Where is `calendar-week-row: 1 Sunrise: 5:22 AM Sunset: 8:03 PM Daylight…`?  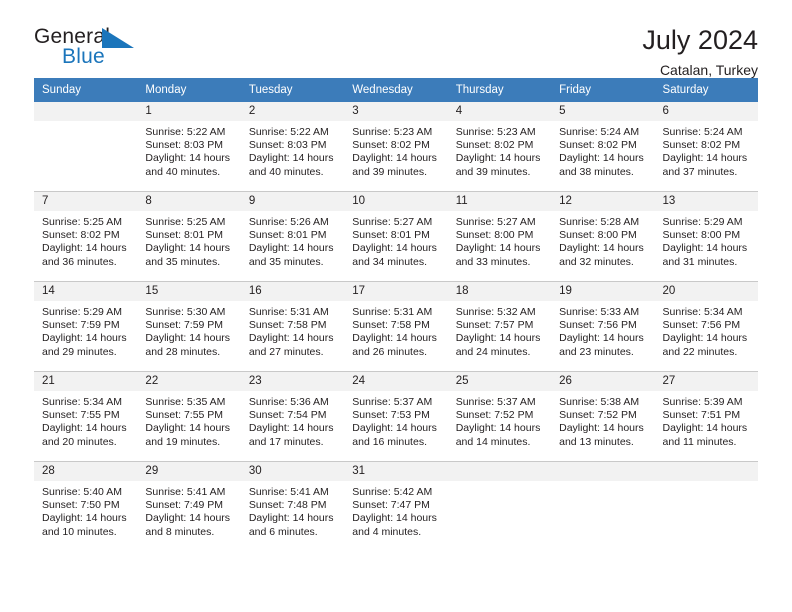
calendar-week-row: 1 Sunrise: 5:22 AM Sunset: 8:03 PM Daylight… is located at coordinates (396, 147).